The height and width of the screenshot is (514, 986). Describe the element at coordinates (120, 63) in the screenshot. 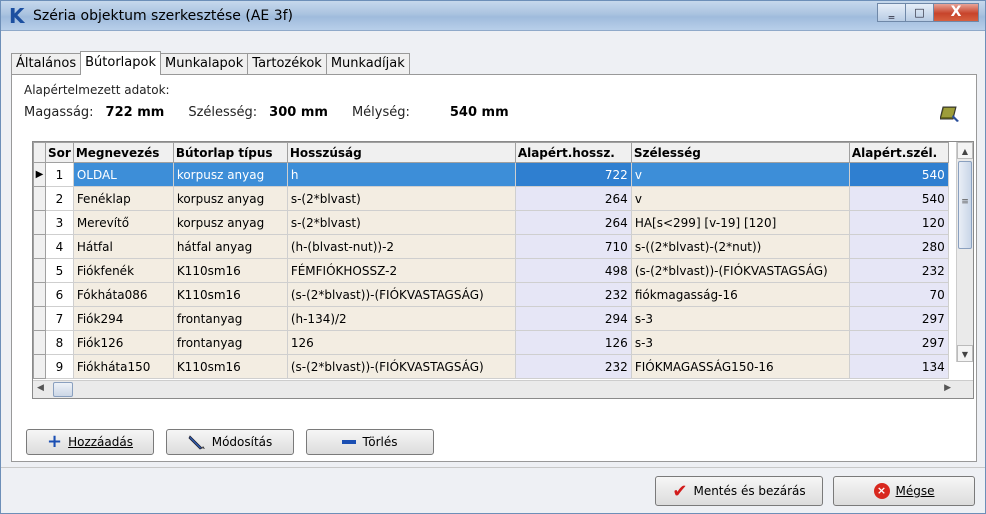

I see `tab-butorlapok: Bútorlapok` at that location.